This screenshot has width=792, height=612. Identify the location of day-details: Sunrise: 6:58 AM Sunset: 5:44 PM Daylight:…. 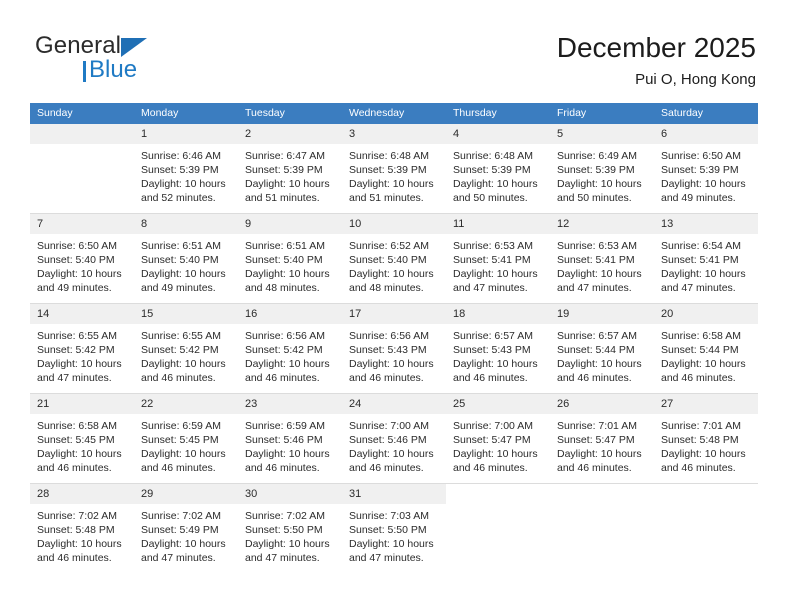
(706, 354).